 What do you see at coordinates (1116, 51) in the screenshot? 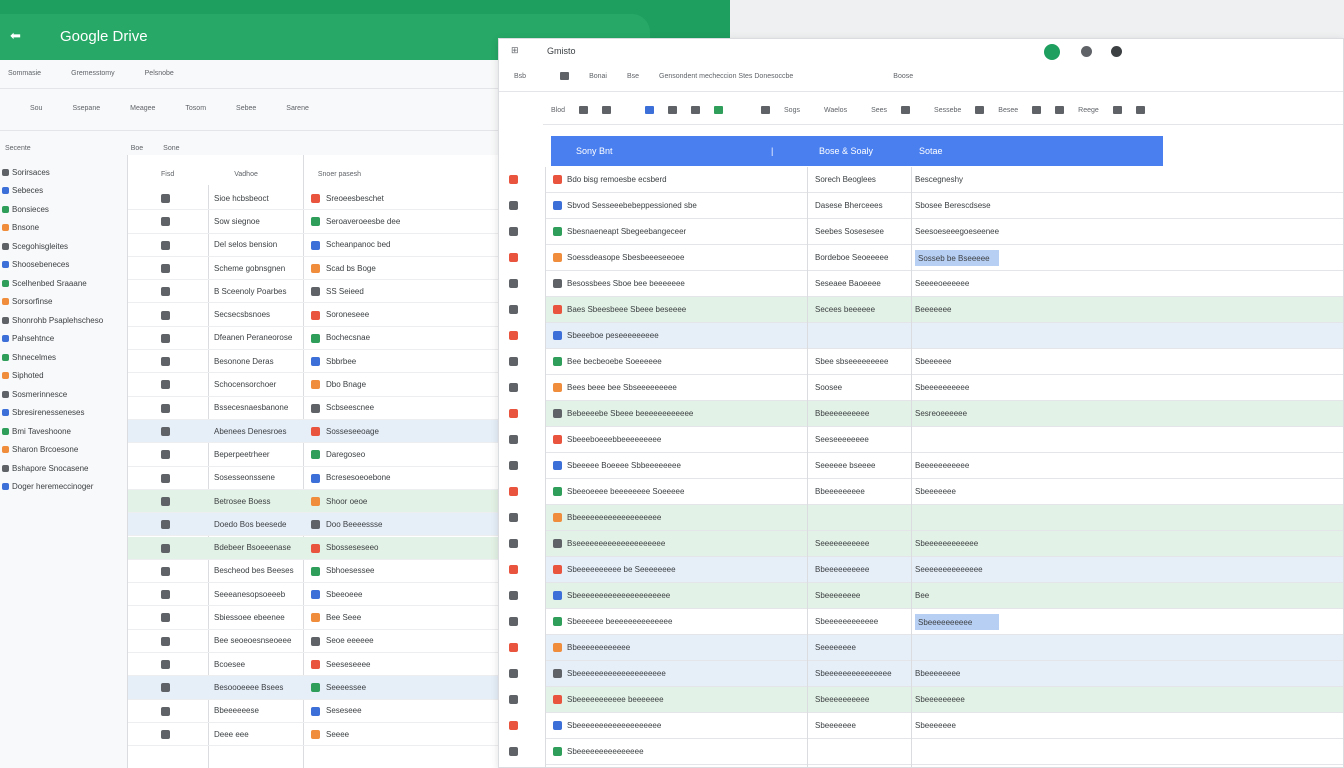
I see `settings-icon` at bounding box center [1116, 51].